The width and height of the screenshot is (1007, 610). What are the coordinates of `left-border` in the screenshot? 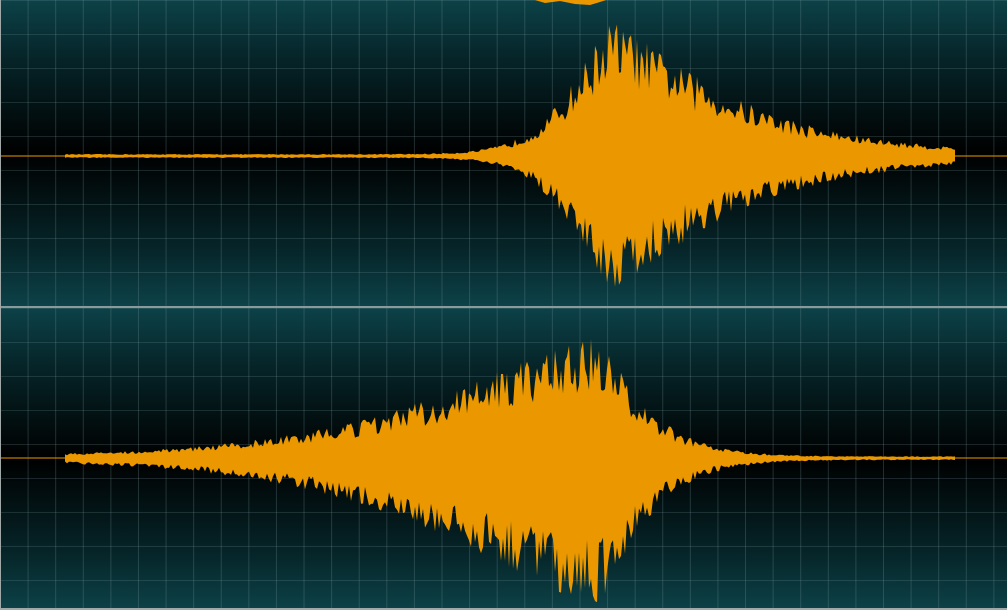 It's located at (0, 305).